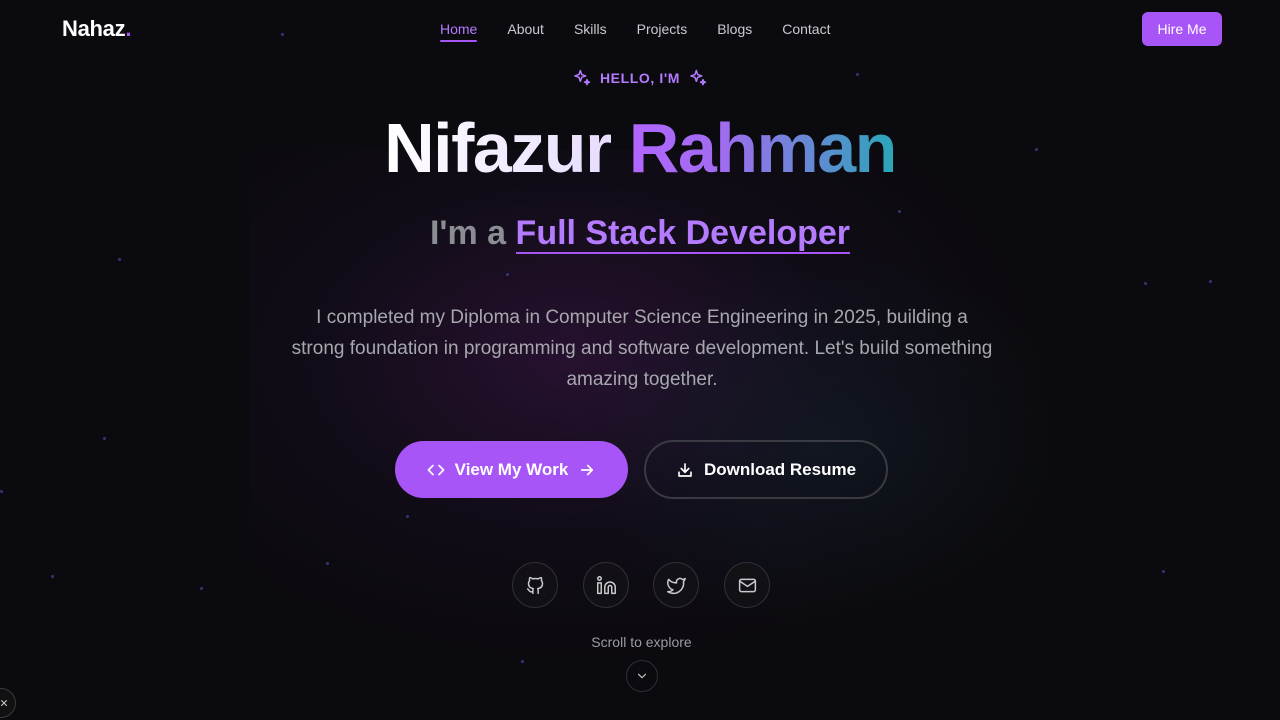  Describe the element at coordinates (590, 32) in the screenshot. I see `nav-link-skills: Skills` at that location.